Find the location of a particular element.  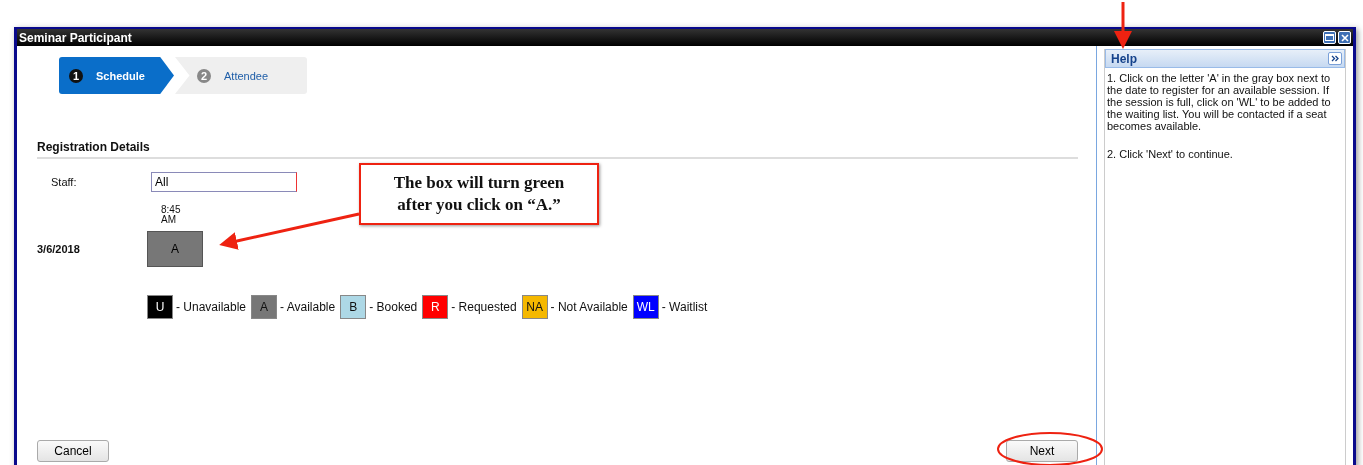

close-icon is located at coordinates (1344, 37).